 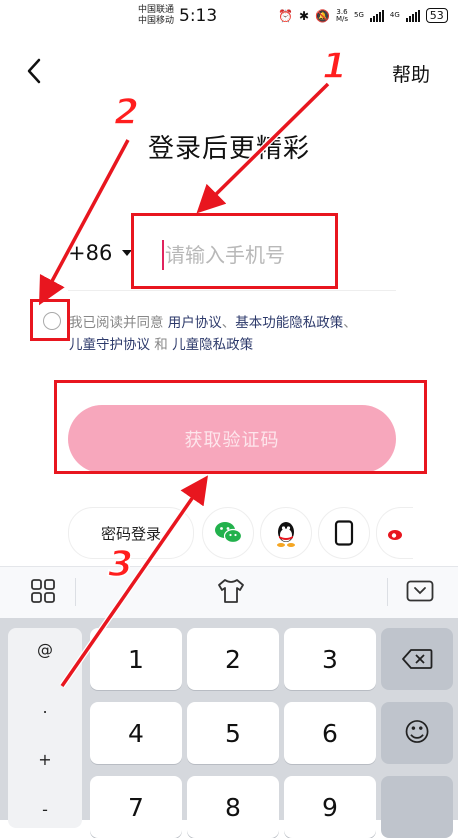 I want to click on annotation-number: 2, so click(x=126, y=112).